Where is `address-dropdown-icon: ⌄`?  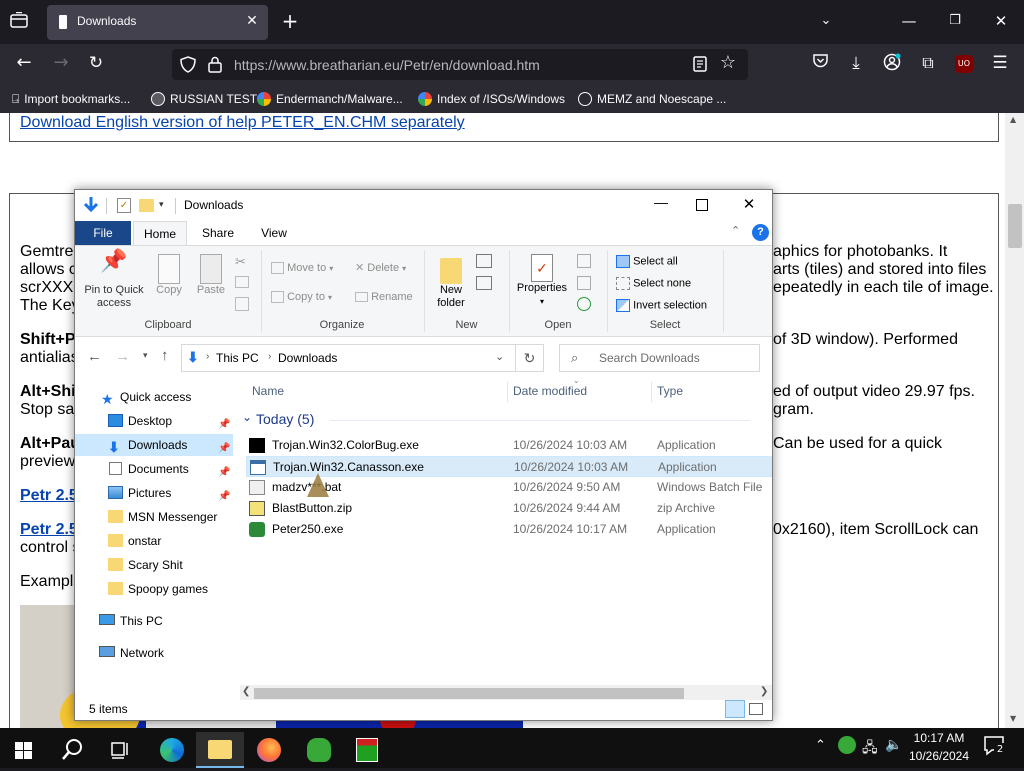
address-dropdown-icon: ⌄ is located at coordinates (499, 356).